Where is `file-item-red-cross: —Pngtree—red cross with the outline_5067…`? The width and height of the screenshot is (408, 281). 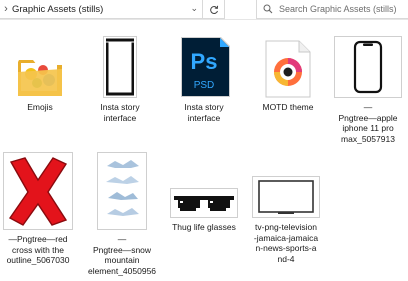 file-item-red-cross: —Pngtree—red cross with the outline_5067… is located at coordinates (38, 208).